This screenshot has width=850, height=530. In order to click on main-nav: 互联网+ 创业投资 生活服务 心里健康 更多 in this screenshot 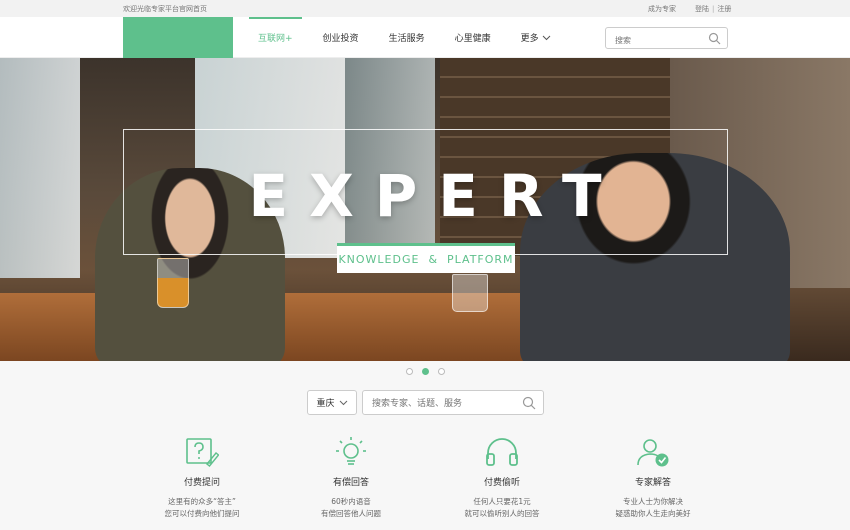, I will do `click(410, 37)`.